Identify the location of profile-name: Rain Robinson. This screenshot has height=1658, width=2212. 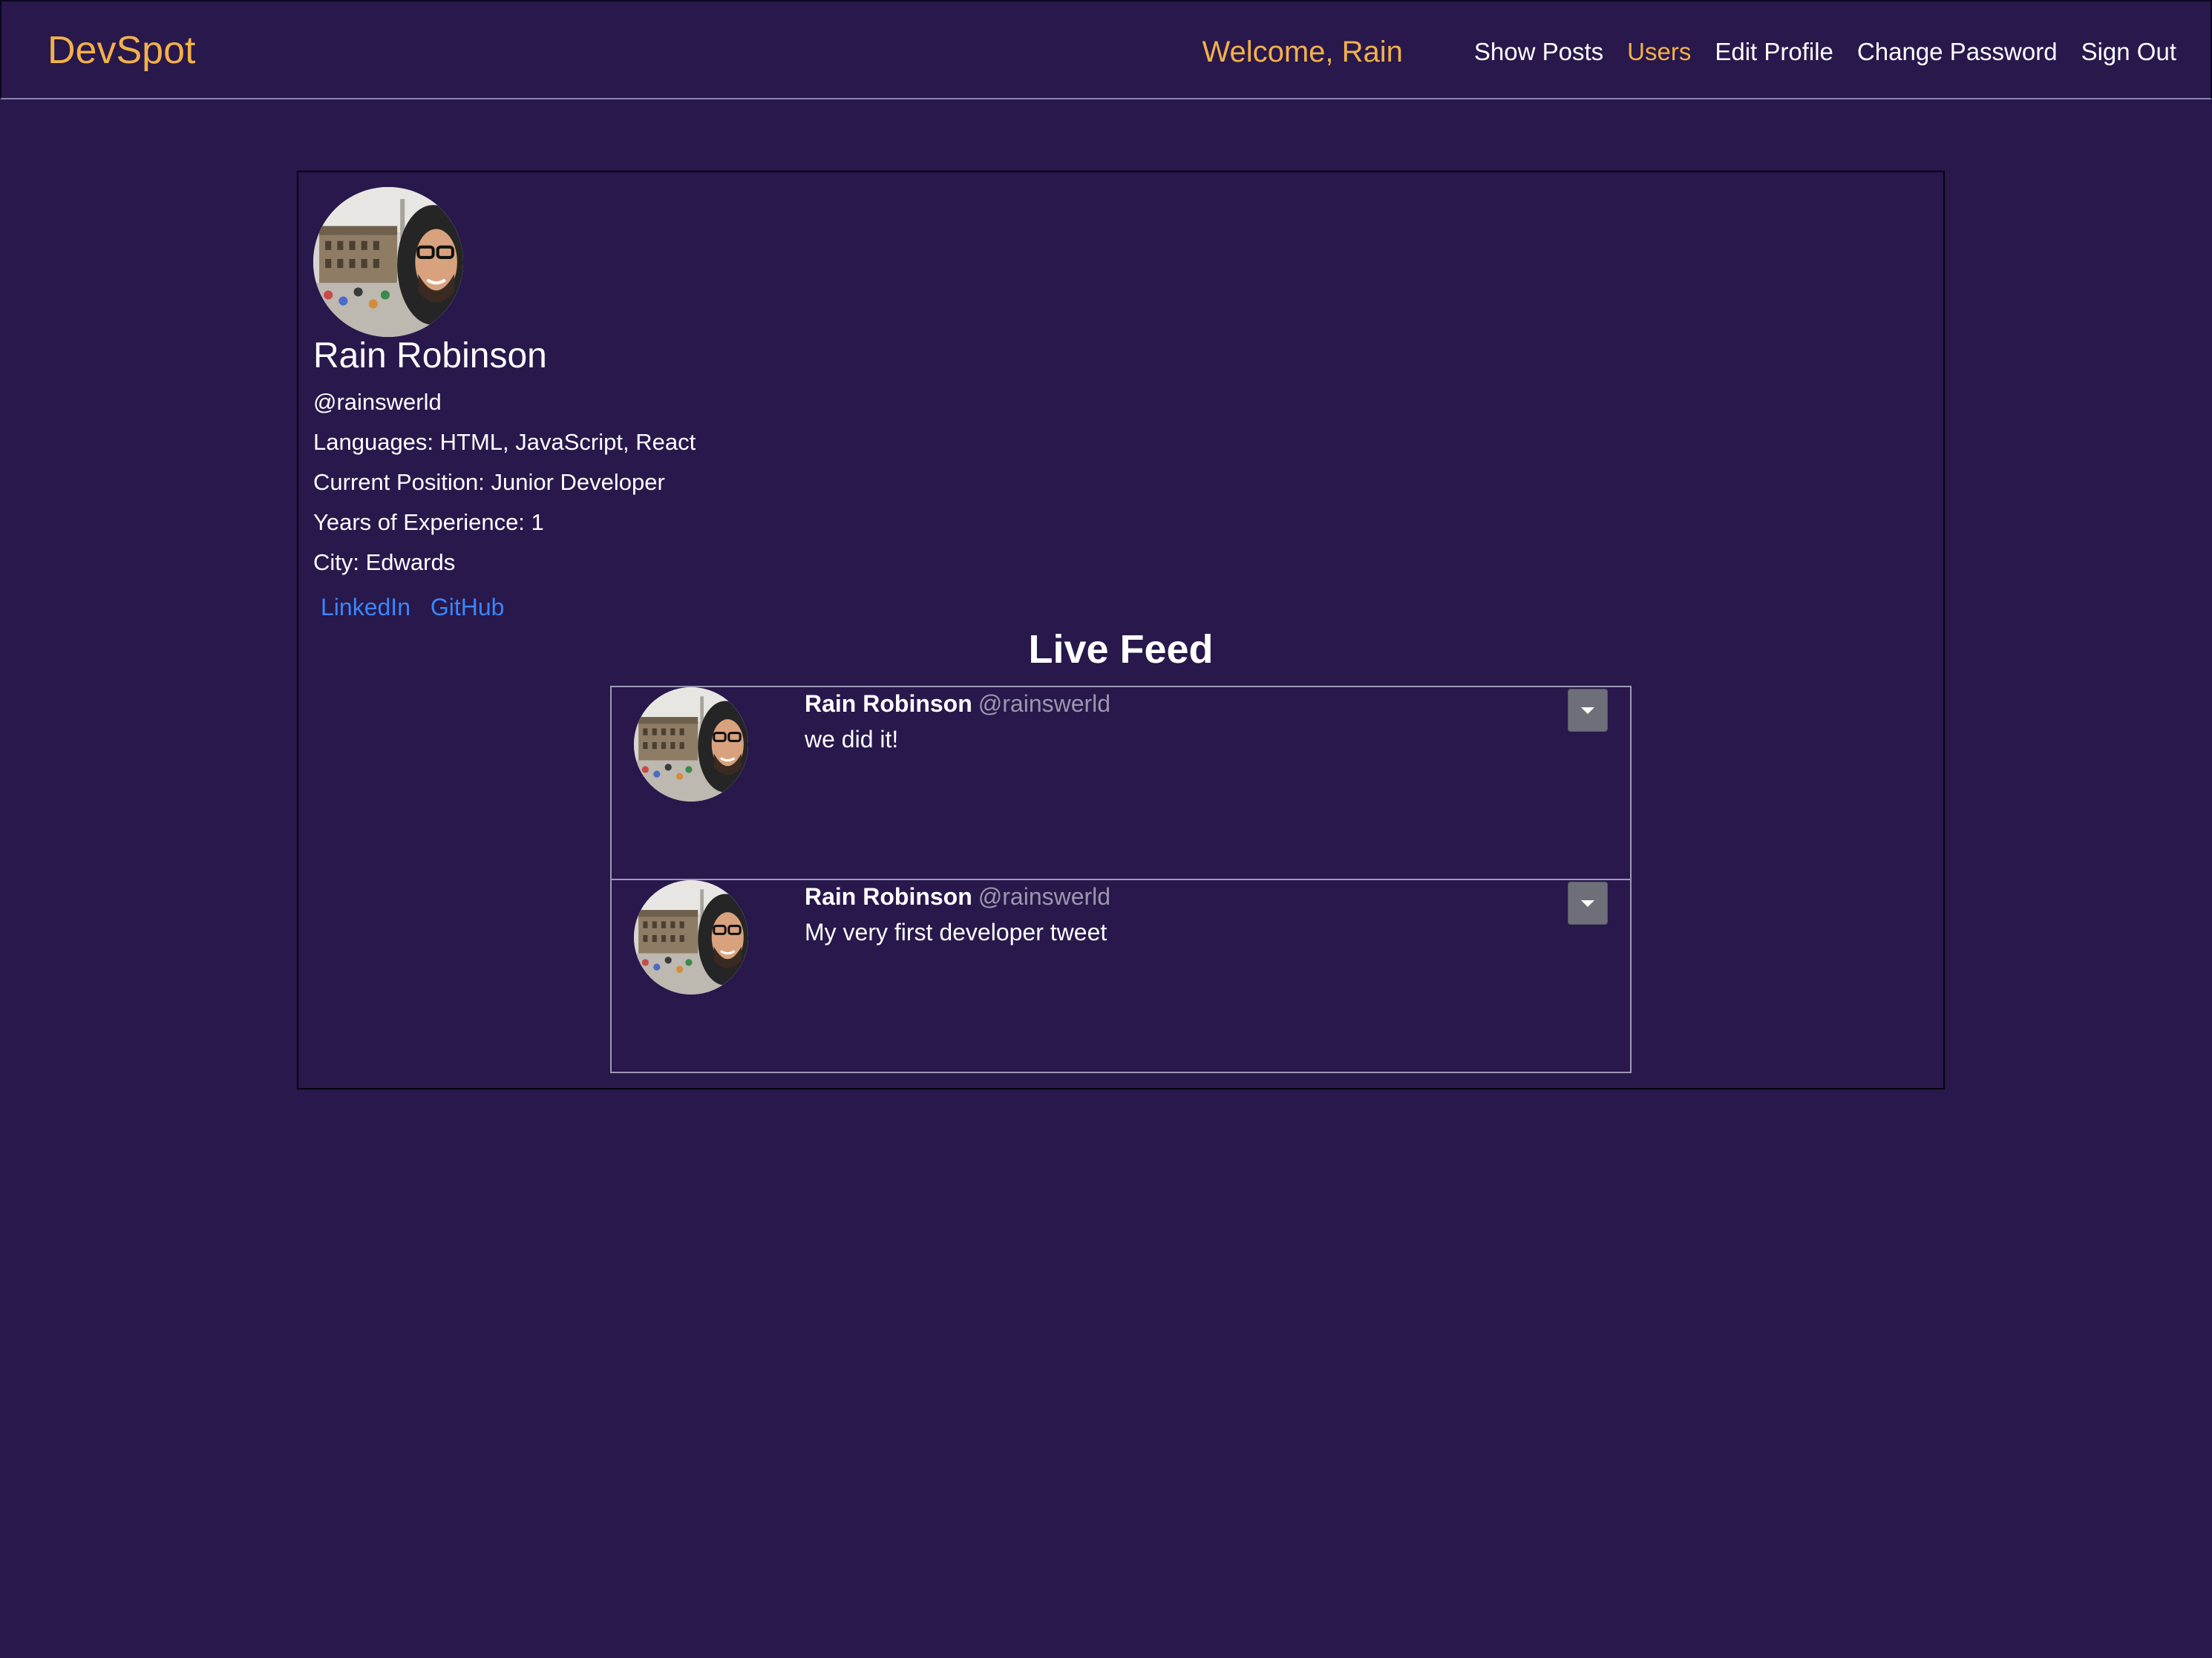
(430, 356).